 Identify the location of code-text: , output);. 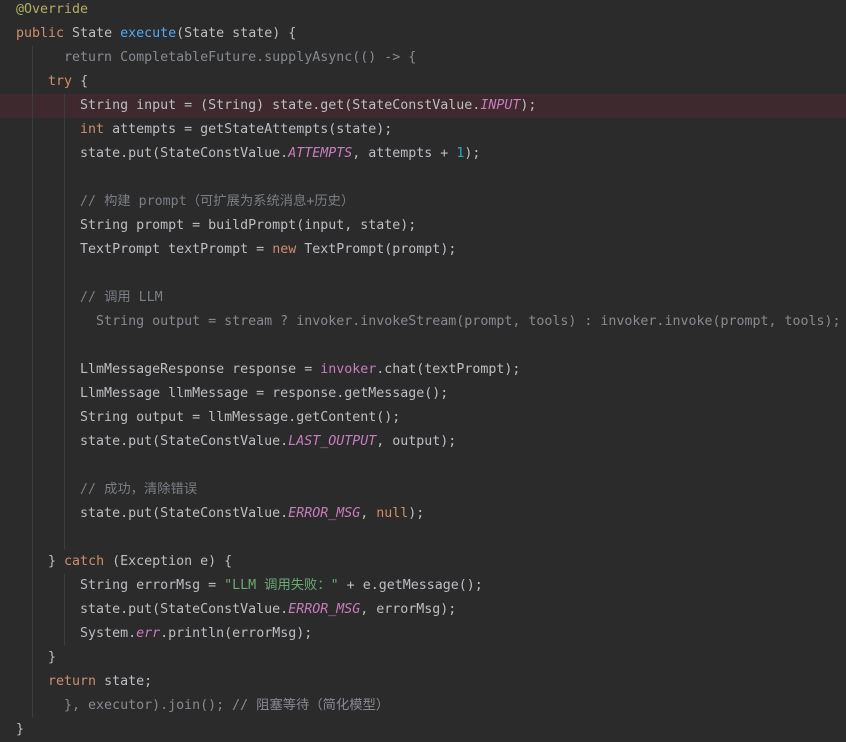
(416, 441).